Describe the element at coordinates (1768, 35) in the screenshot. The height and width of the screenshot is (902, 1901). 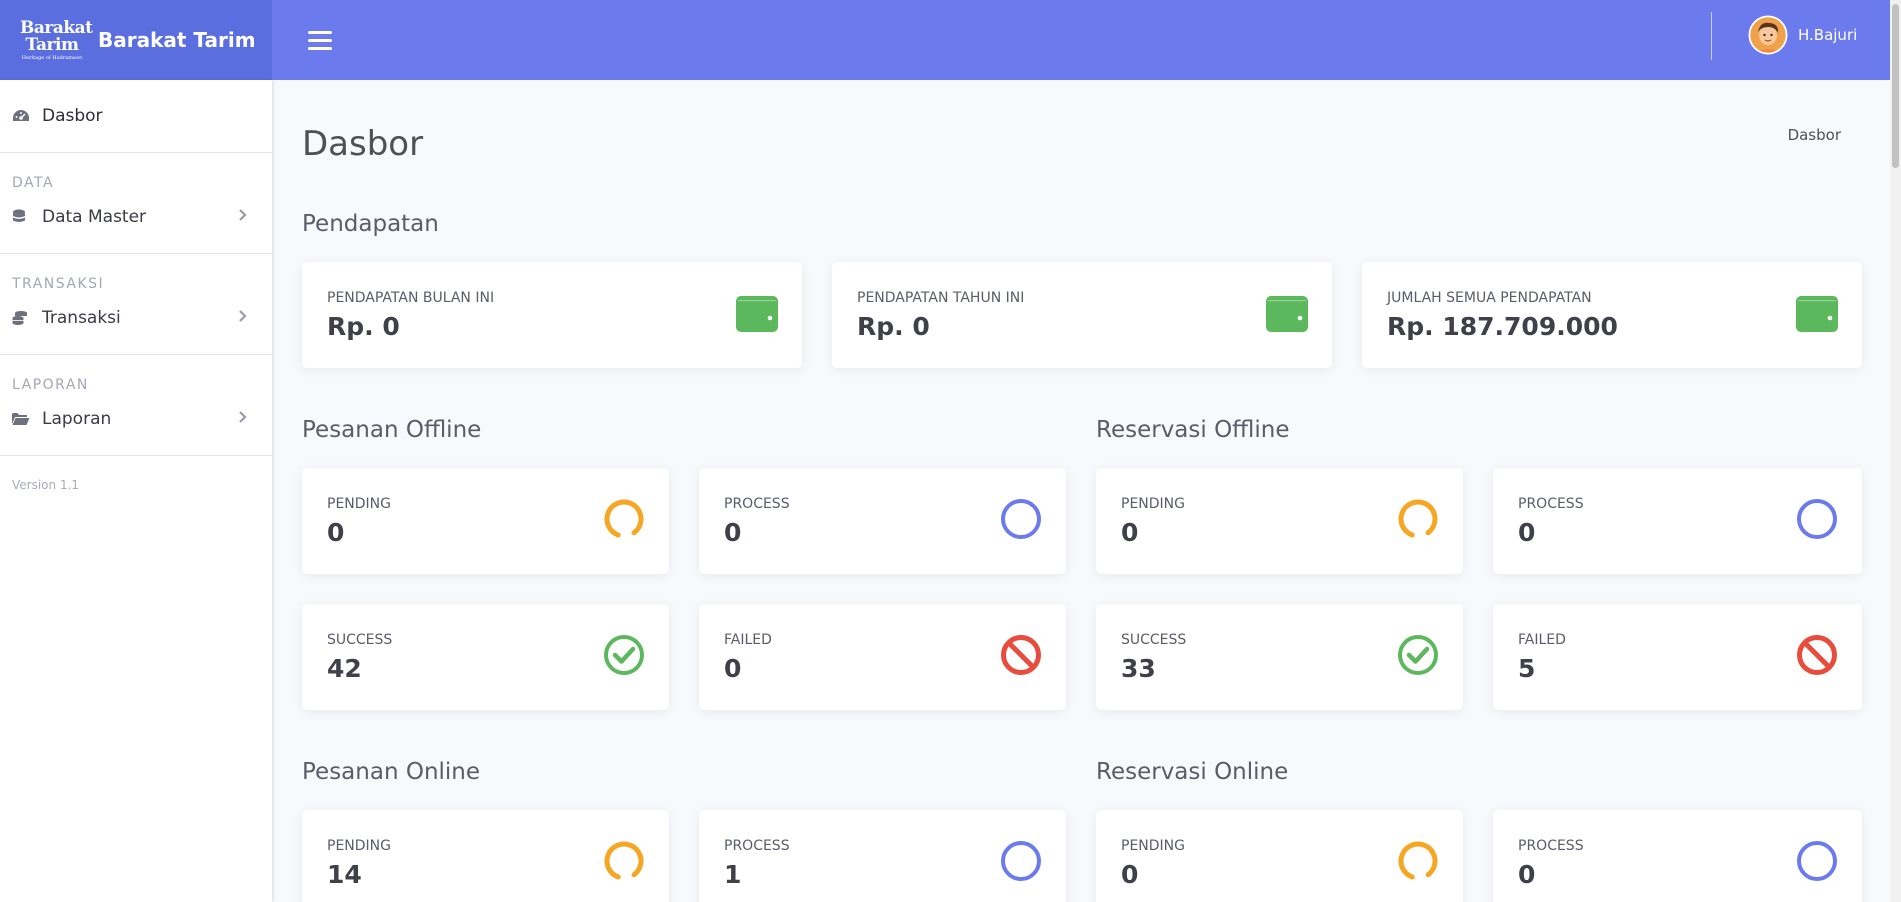
I see `avatar` at that location.